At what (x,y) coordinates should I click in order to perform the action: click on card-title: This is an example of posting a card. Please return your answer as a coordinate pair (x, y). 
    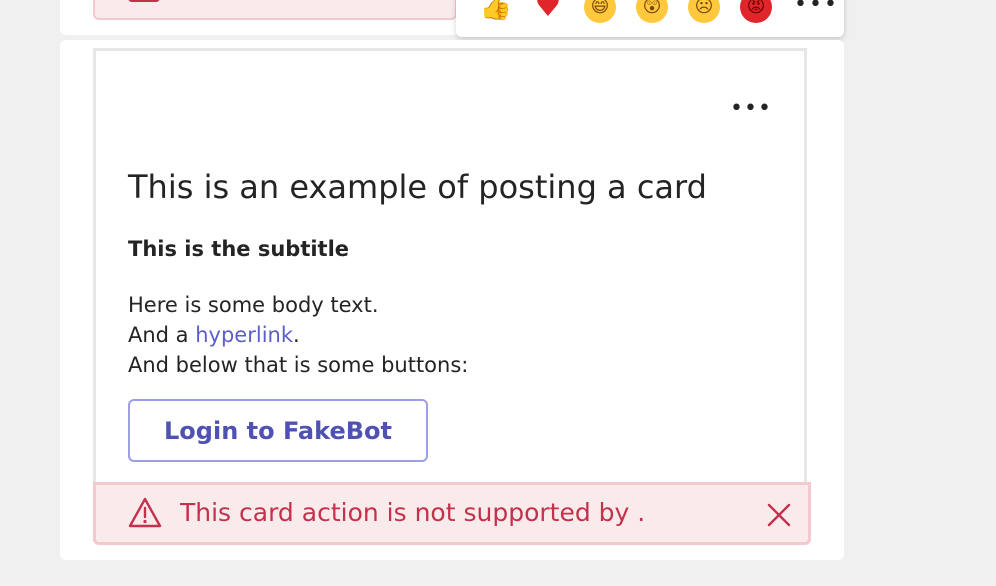
    Looking at the image, I should click on (417, 187).